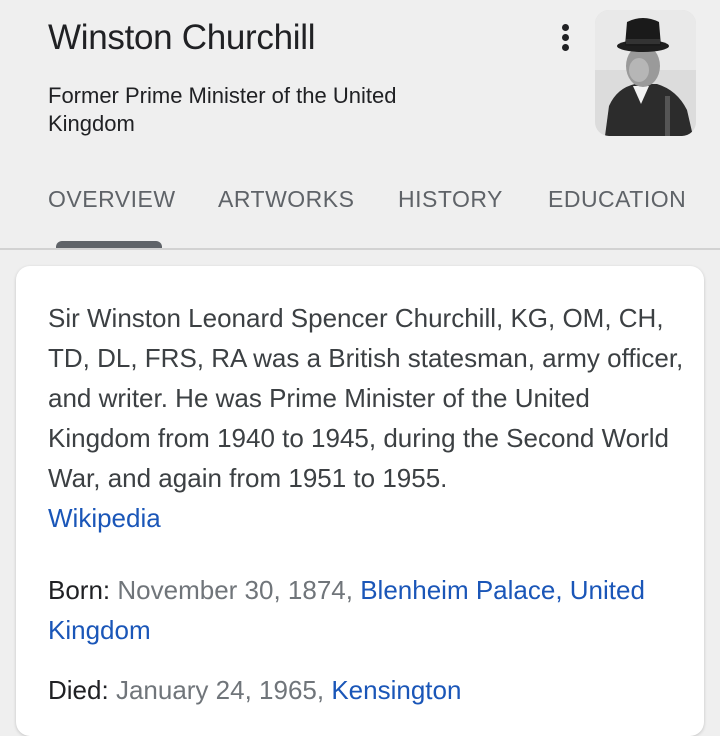  Describe the element at coordinates (396, 690) in the screenshot. I see `died-place-link: Kensington` at that location.